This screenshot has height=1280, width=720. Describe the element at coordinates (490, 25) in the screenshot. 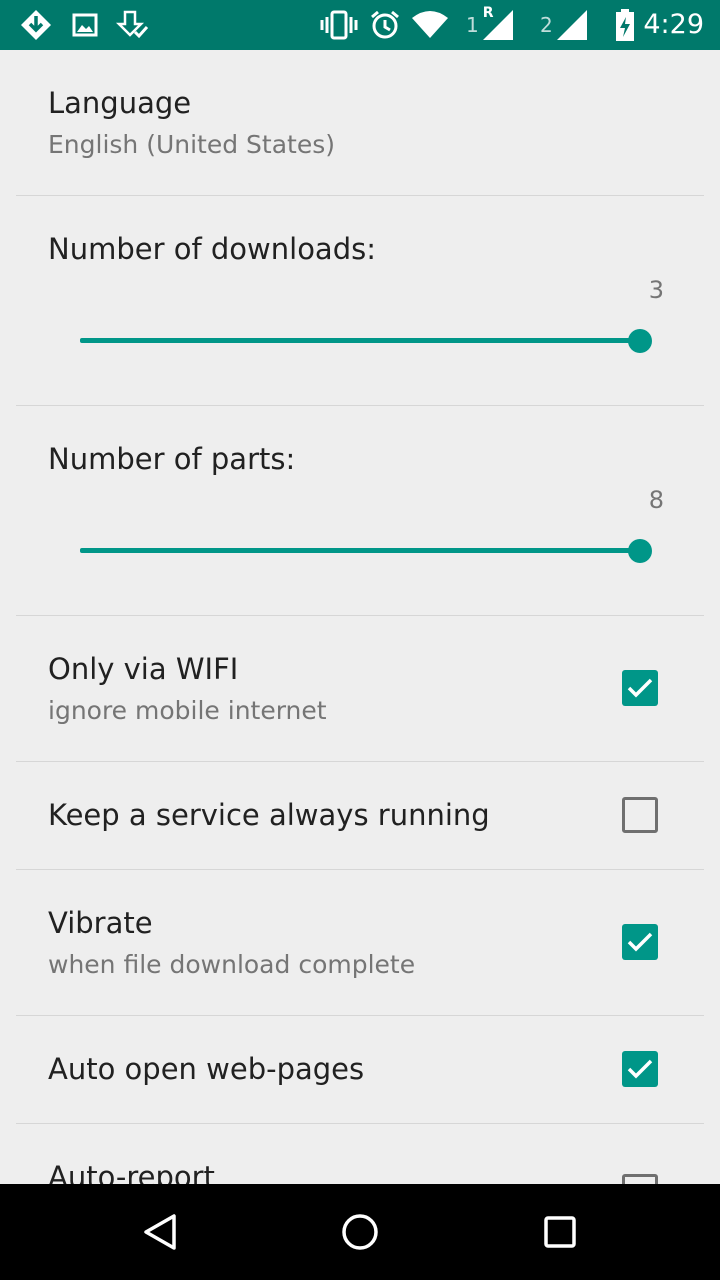

I see `signal-sim1-icon: 1 R` at that location.